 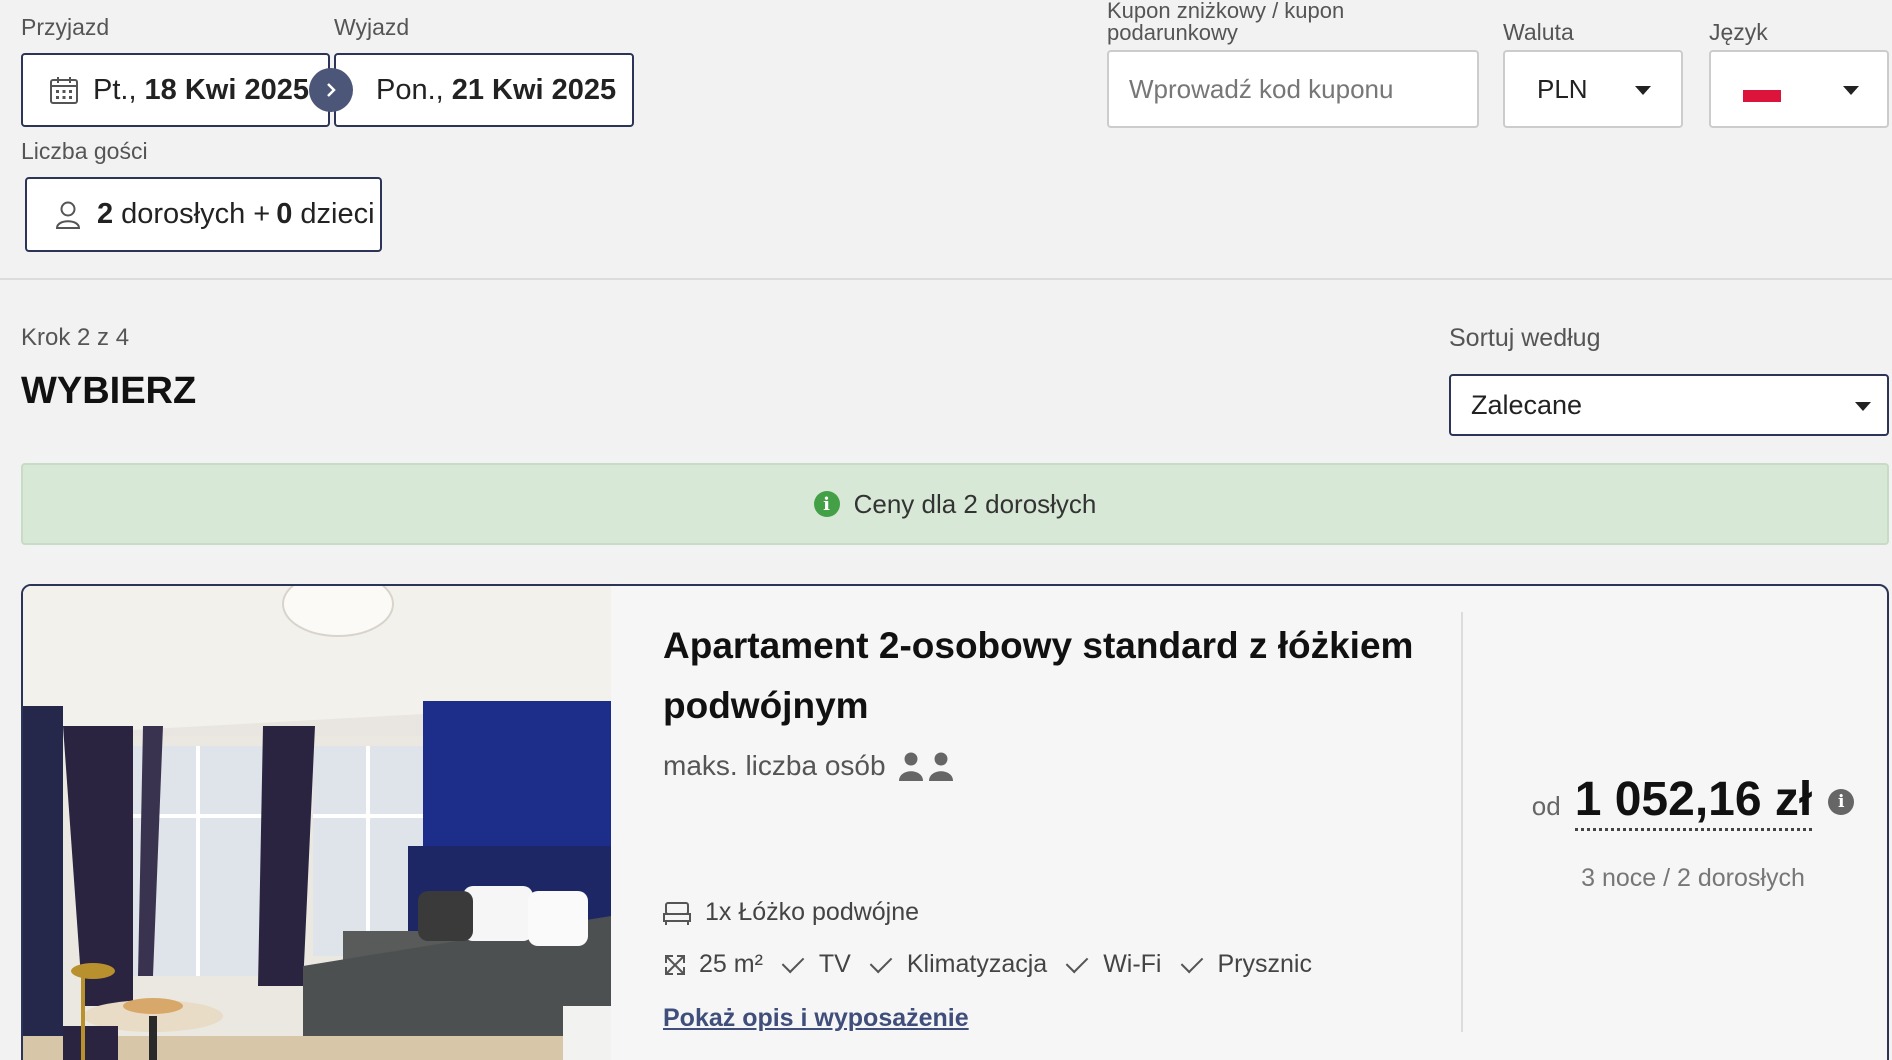 I want to click on price-block: od 1 052,16 zł i, so click(x=1690, y=801).